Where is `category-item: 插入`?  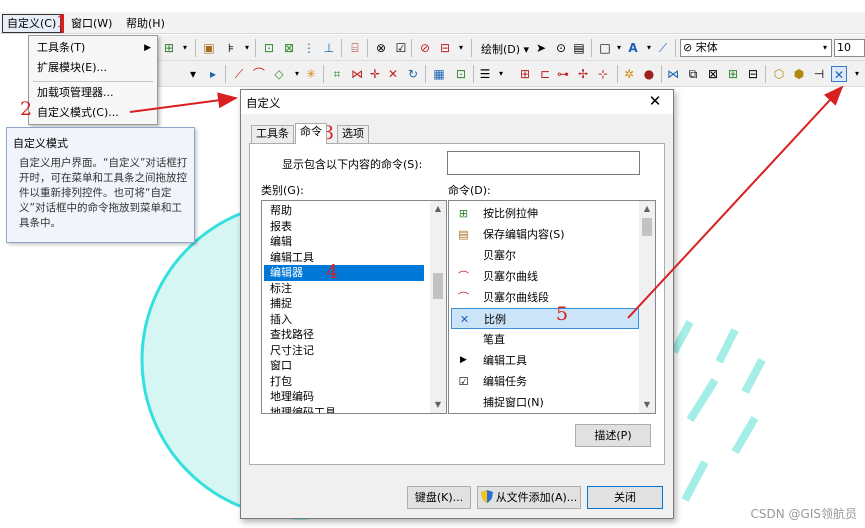 category-item: 插入 is located at coordinates (344, 320).